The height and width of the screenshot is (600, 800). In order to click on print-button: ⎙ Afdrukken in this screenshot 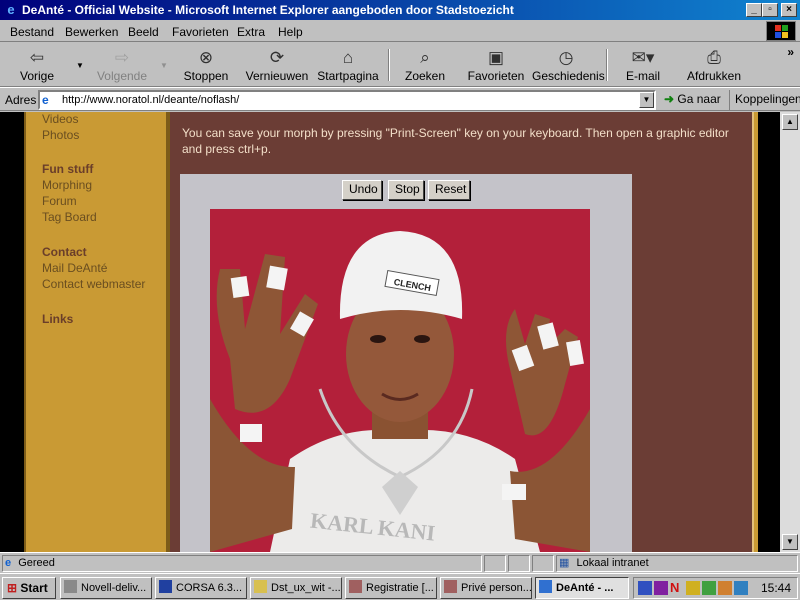, I will do `click(714, 66)`.